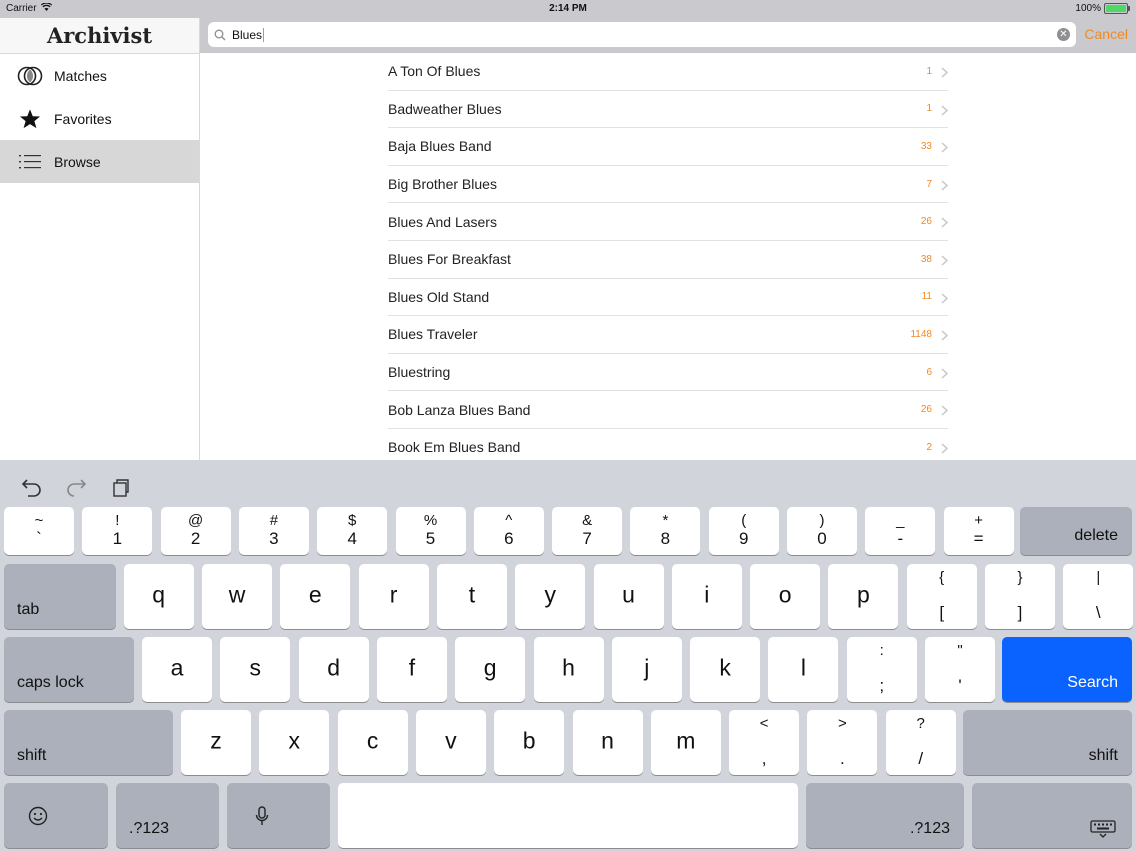  I want to click on key-s: s, so click(255, 669).